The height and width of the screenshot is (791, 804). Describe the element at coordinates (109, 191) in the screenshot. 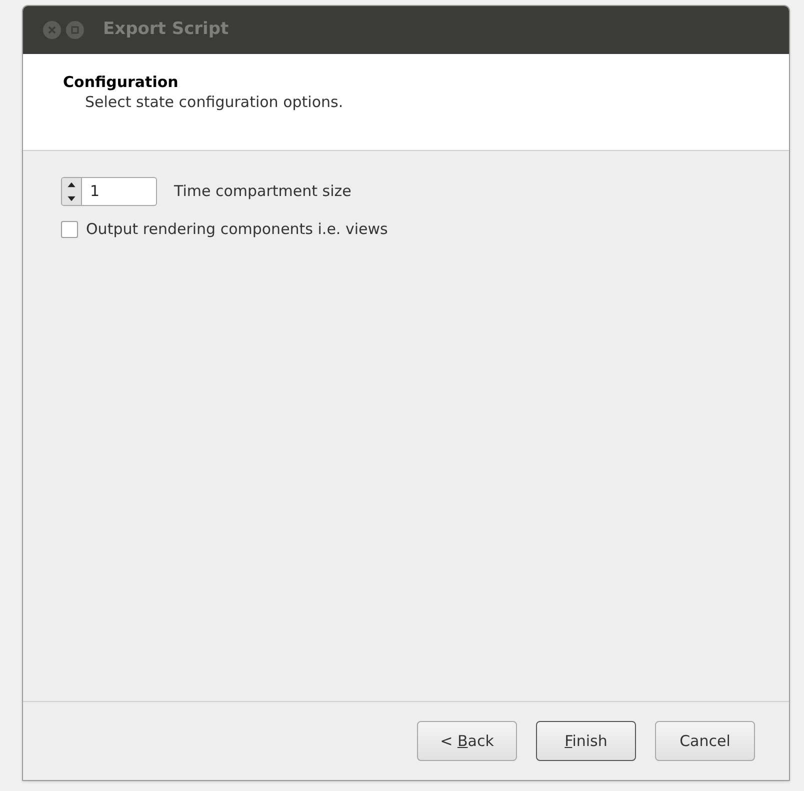

I see `spin-box: 1` at that location.